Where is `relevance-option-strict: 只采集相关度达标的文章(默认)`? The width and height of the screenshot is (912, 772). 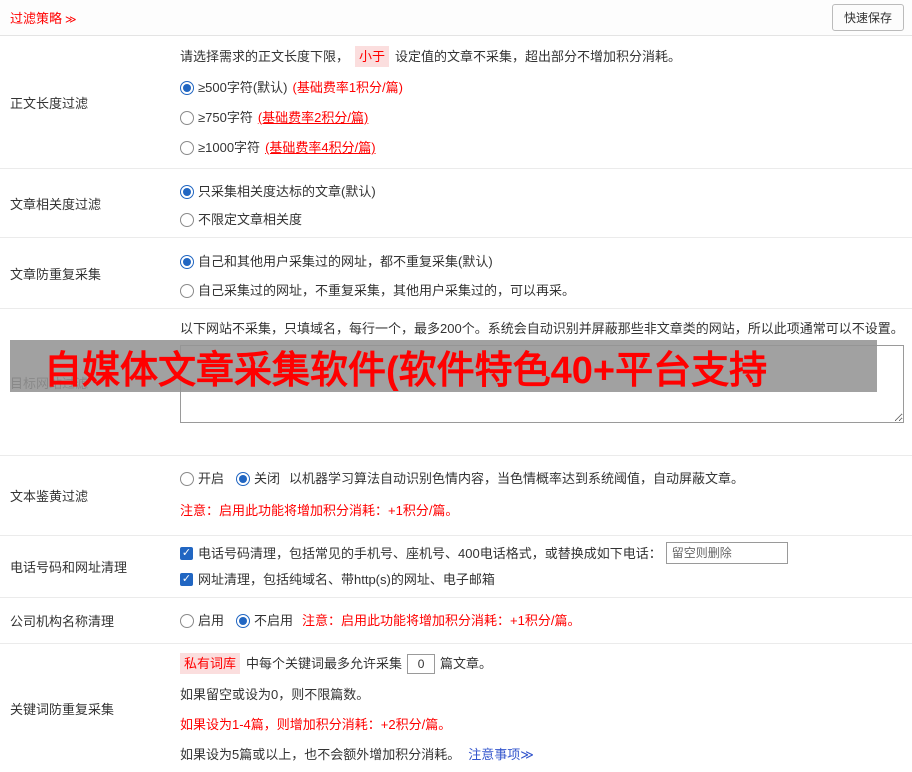
relevance-option-strict: 只采集相关度达标的文章(默认) is located at coordinates (542, 191).